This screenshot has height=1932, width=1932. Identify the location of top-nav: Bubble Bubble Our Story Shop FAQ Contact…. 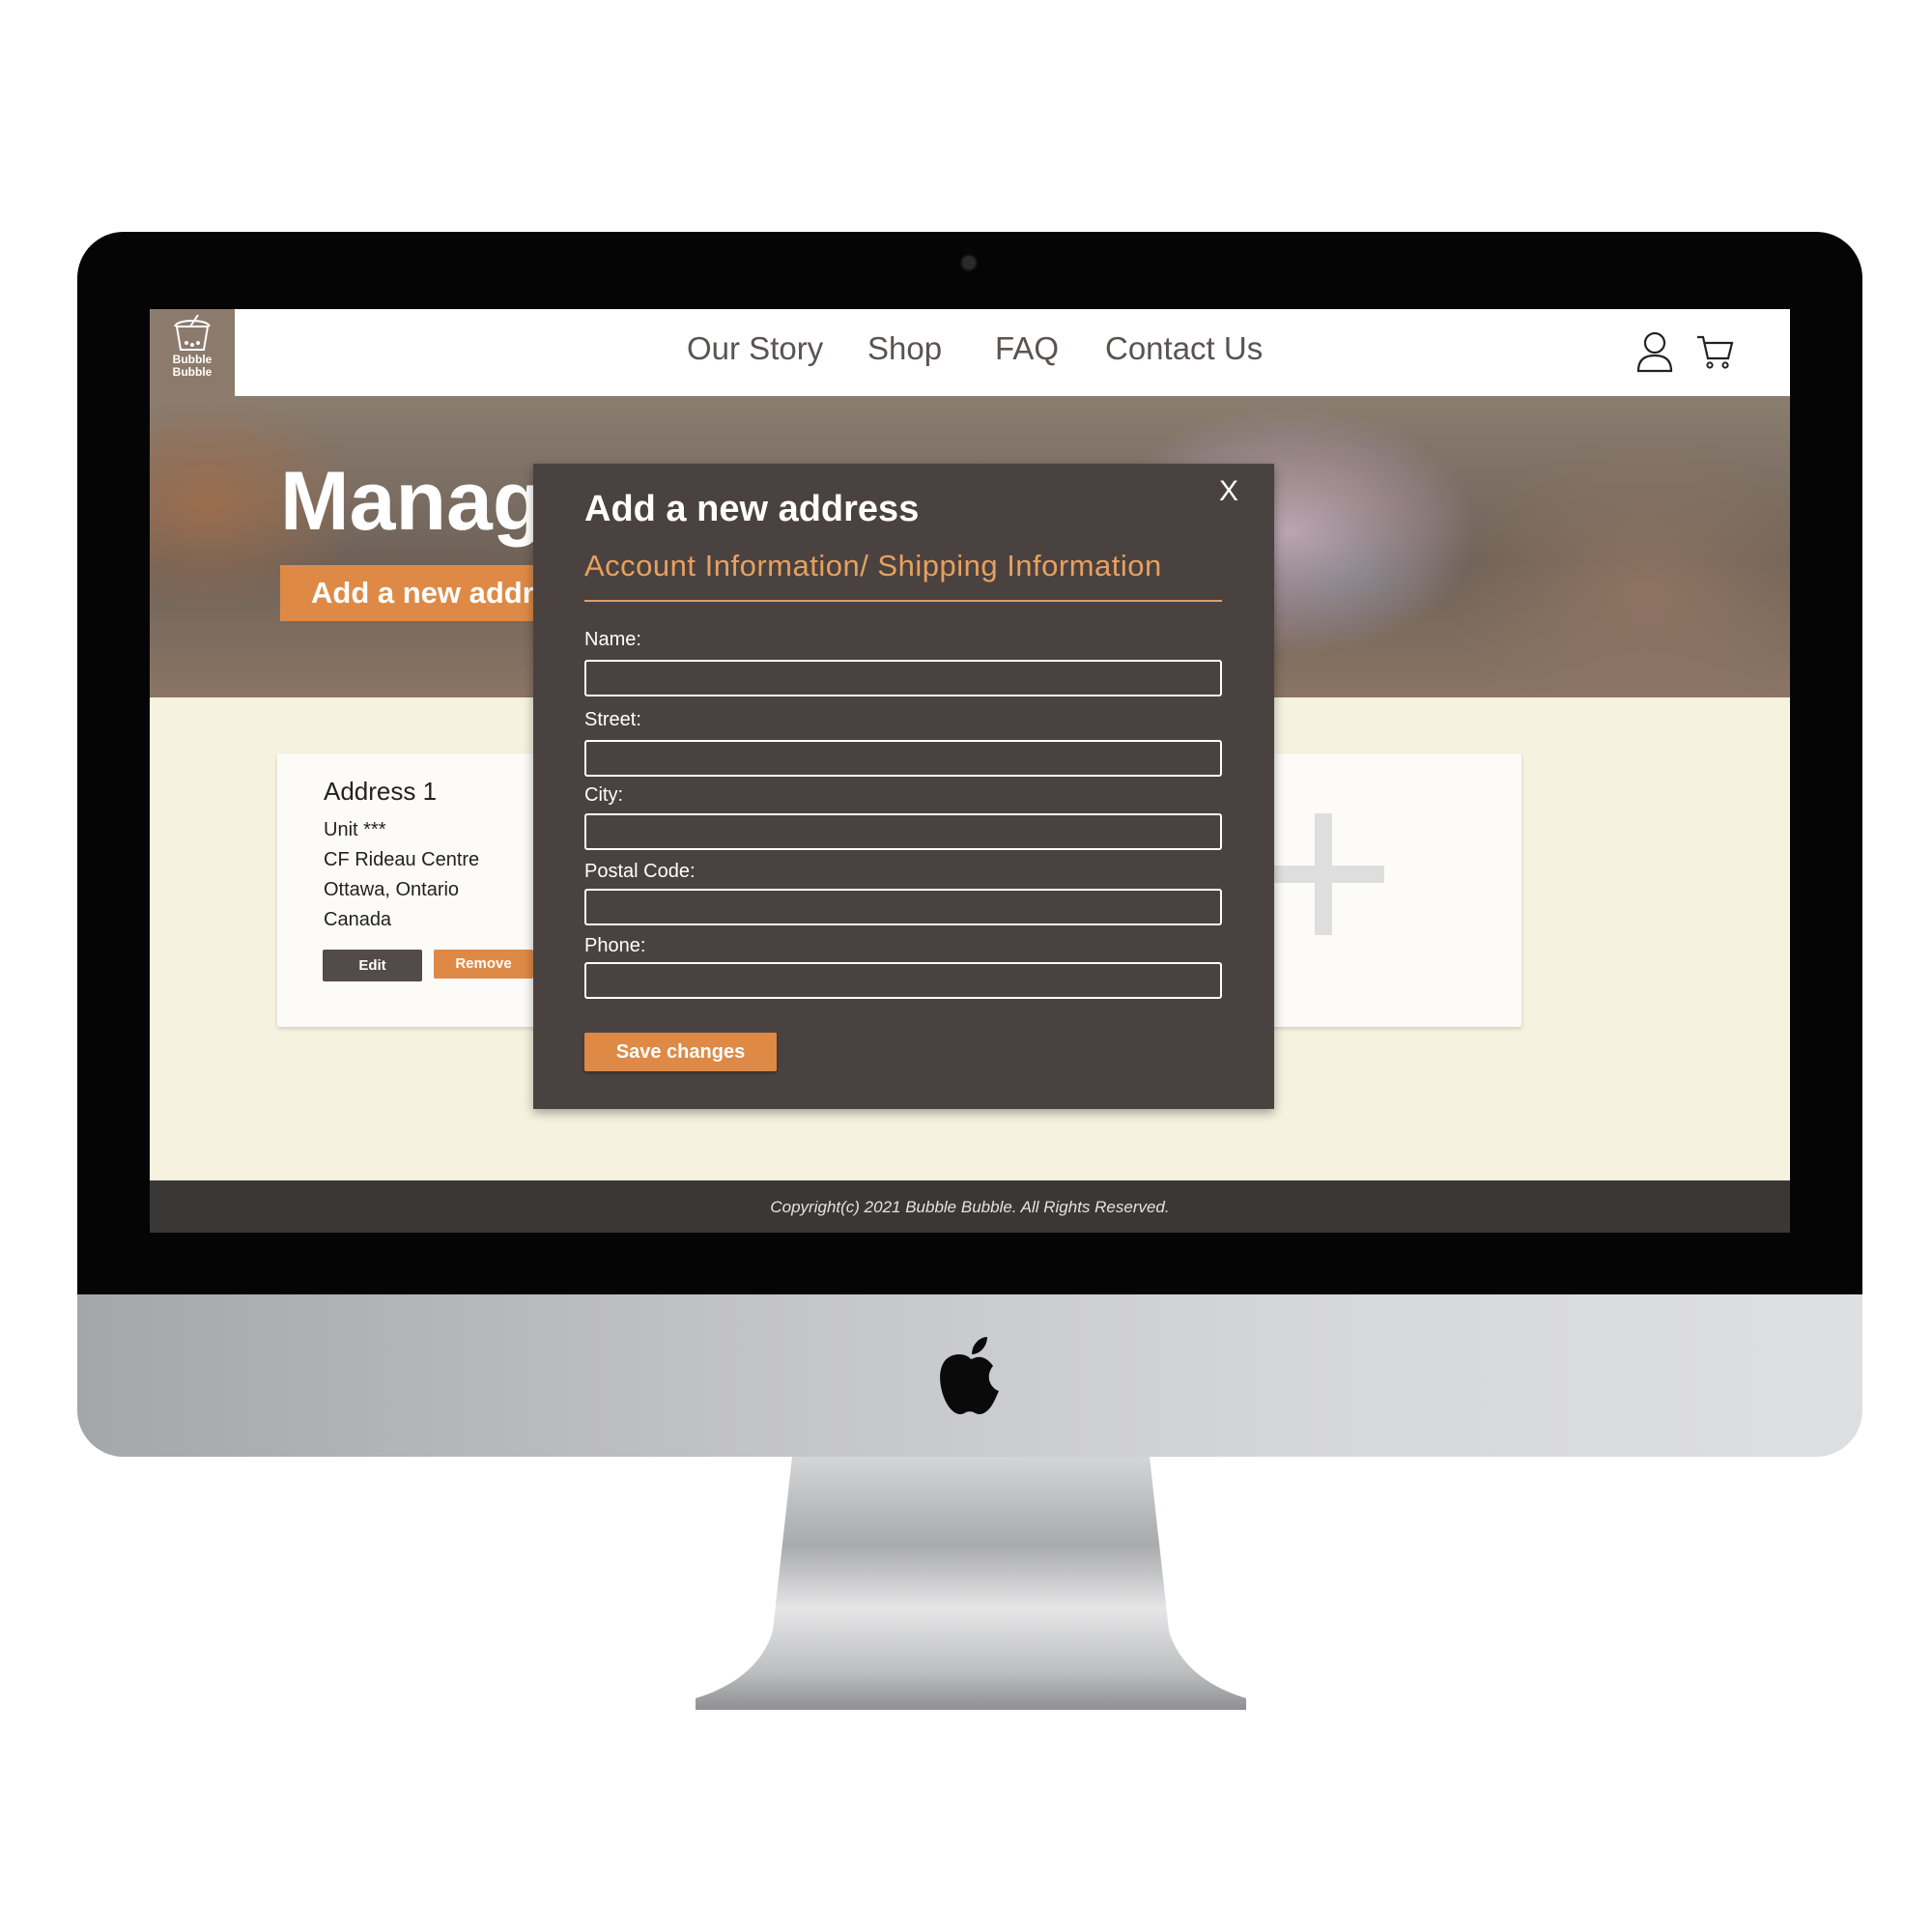
(970, 353).